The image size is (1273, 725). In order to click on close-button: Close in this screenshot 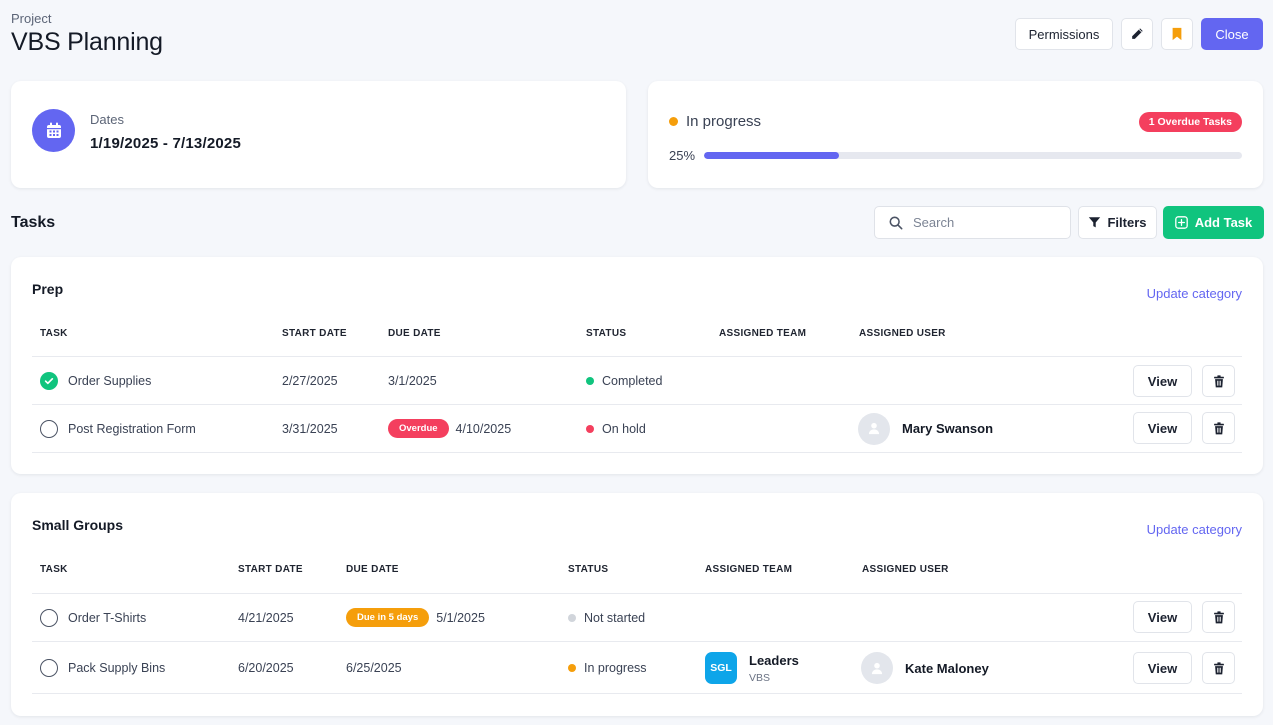, I will do `click(1232, 34)`.